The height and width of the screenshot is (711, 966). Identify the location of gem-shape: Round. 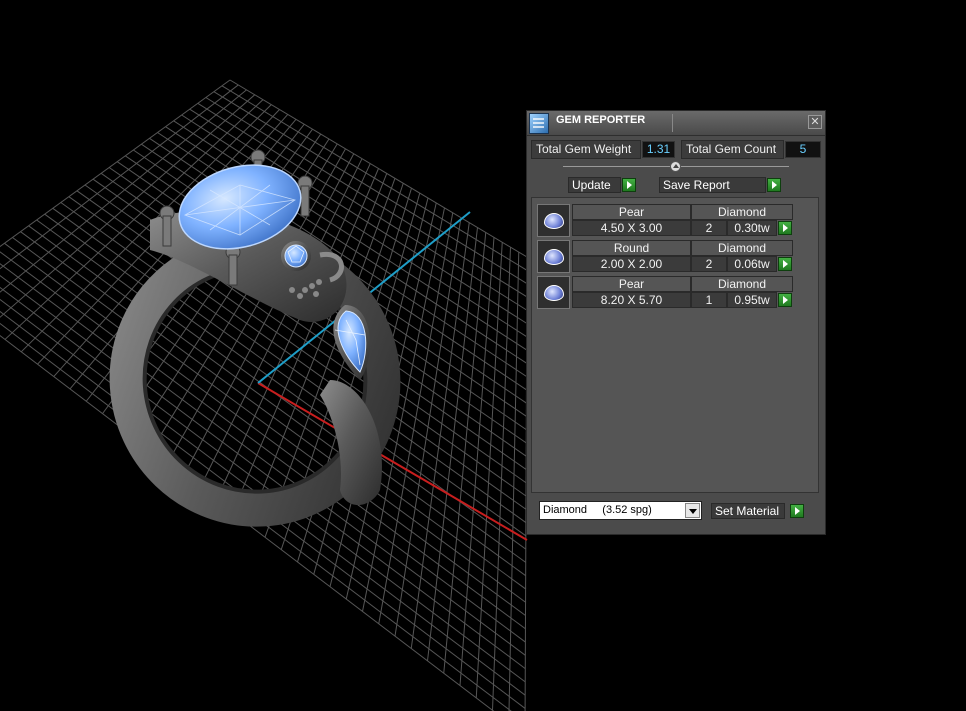
(631, 248).